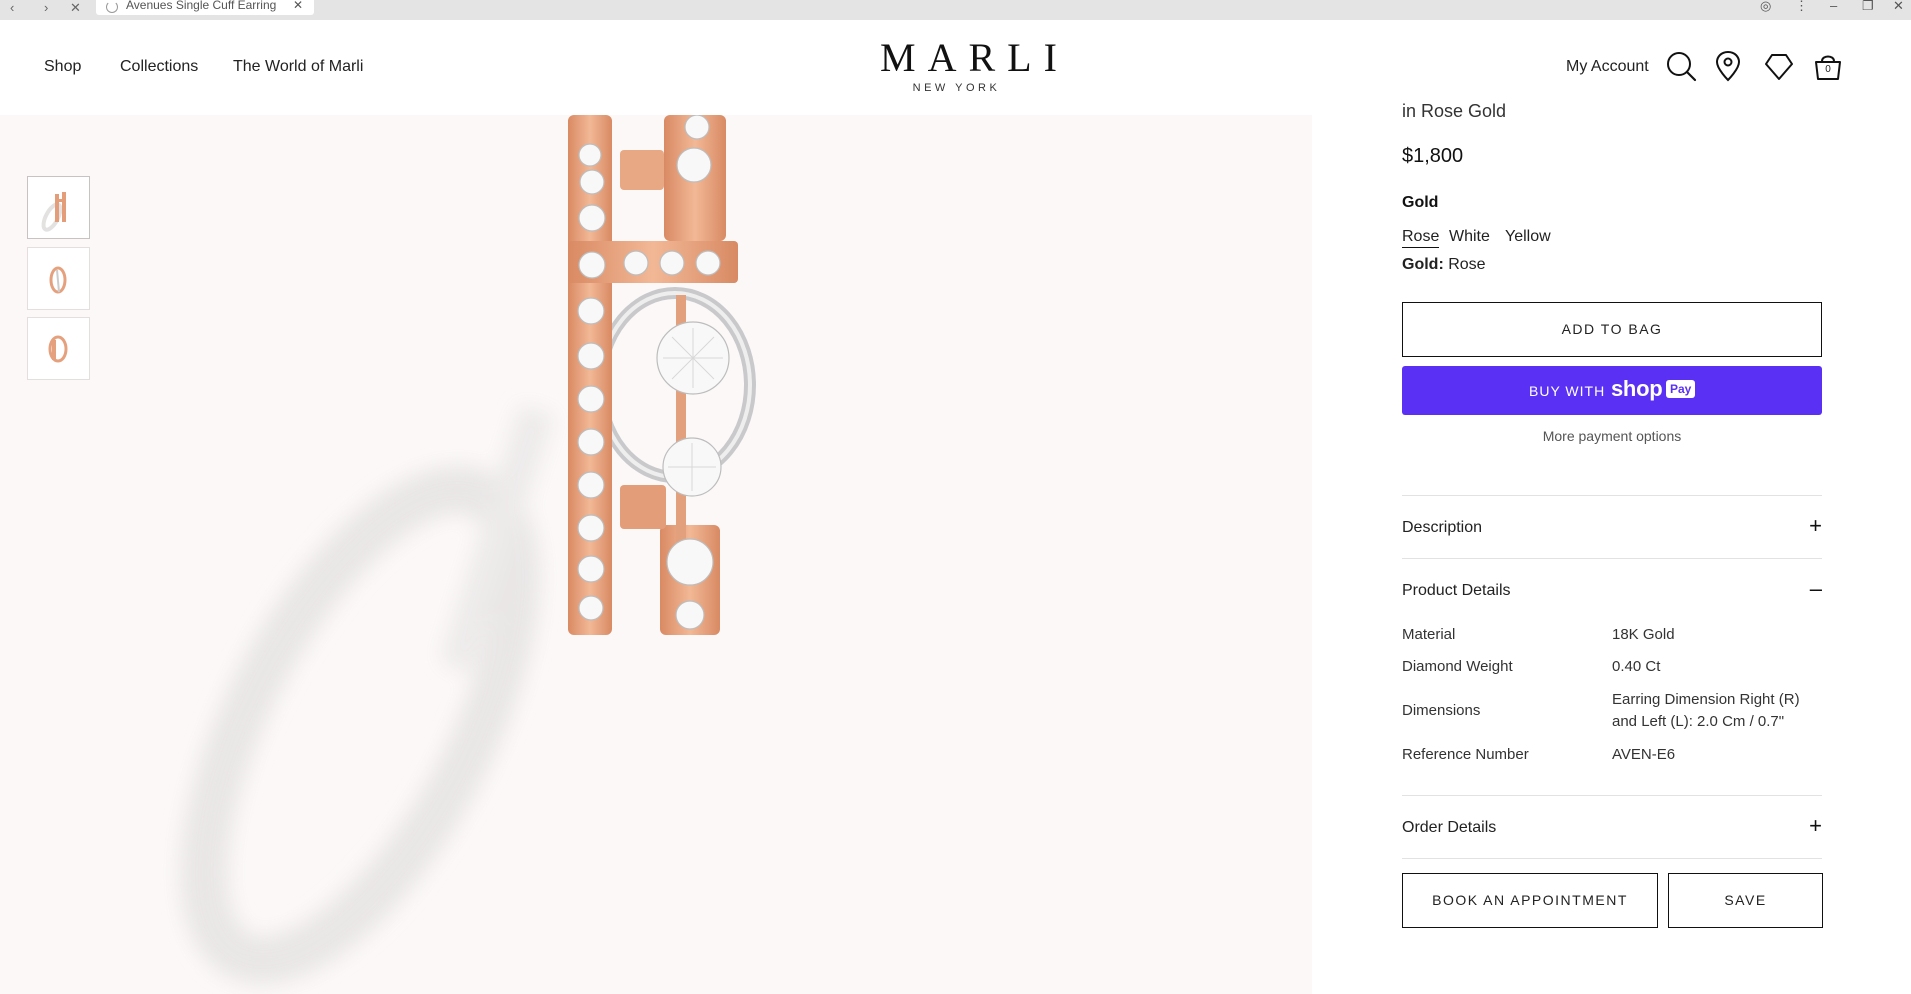 This screenshot has width=1911, height=994. What do you see at coordinates (1612, 531) in the screenshot?
I see `accordion-description: Description +` at bounding box center [1612, 531].